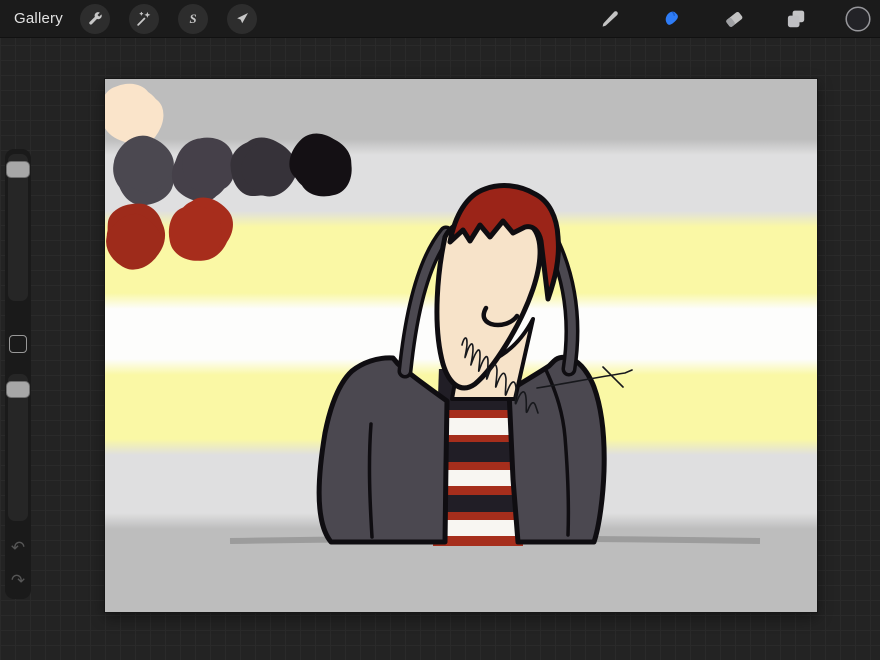 This screenshot has width=880, height=660. I want to click on selection-glyph: S, so click(192, 19).